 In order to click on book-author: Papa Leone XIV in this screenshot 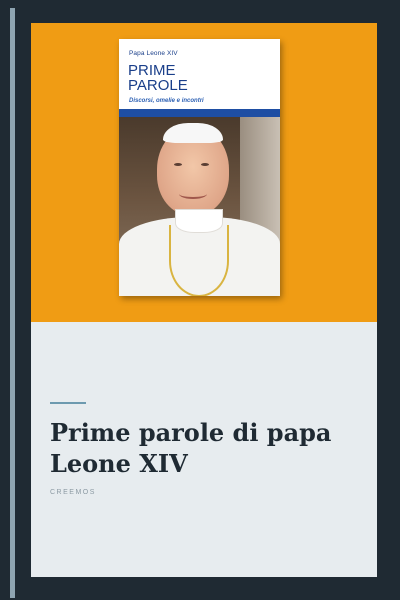, I will do `click(153, 53)`.